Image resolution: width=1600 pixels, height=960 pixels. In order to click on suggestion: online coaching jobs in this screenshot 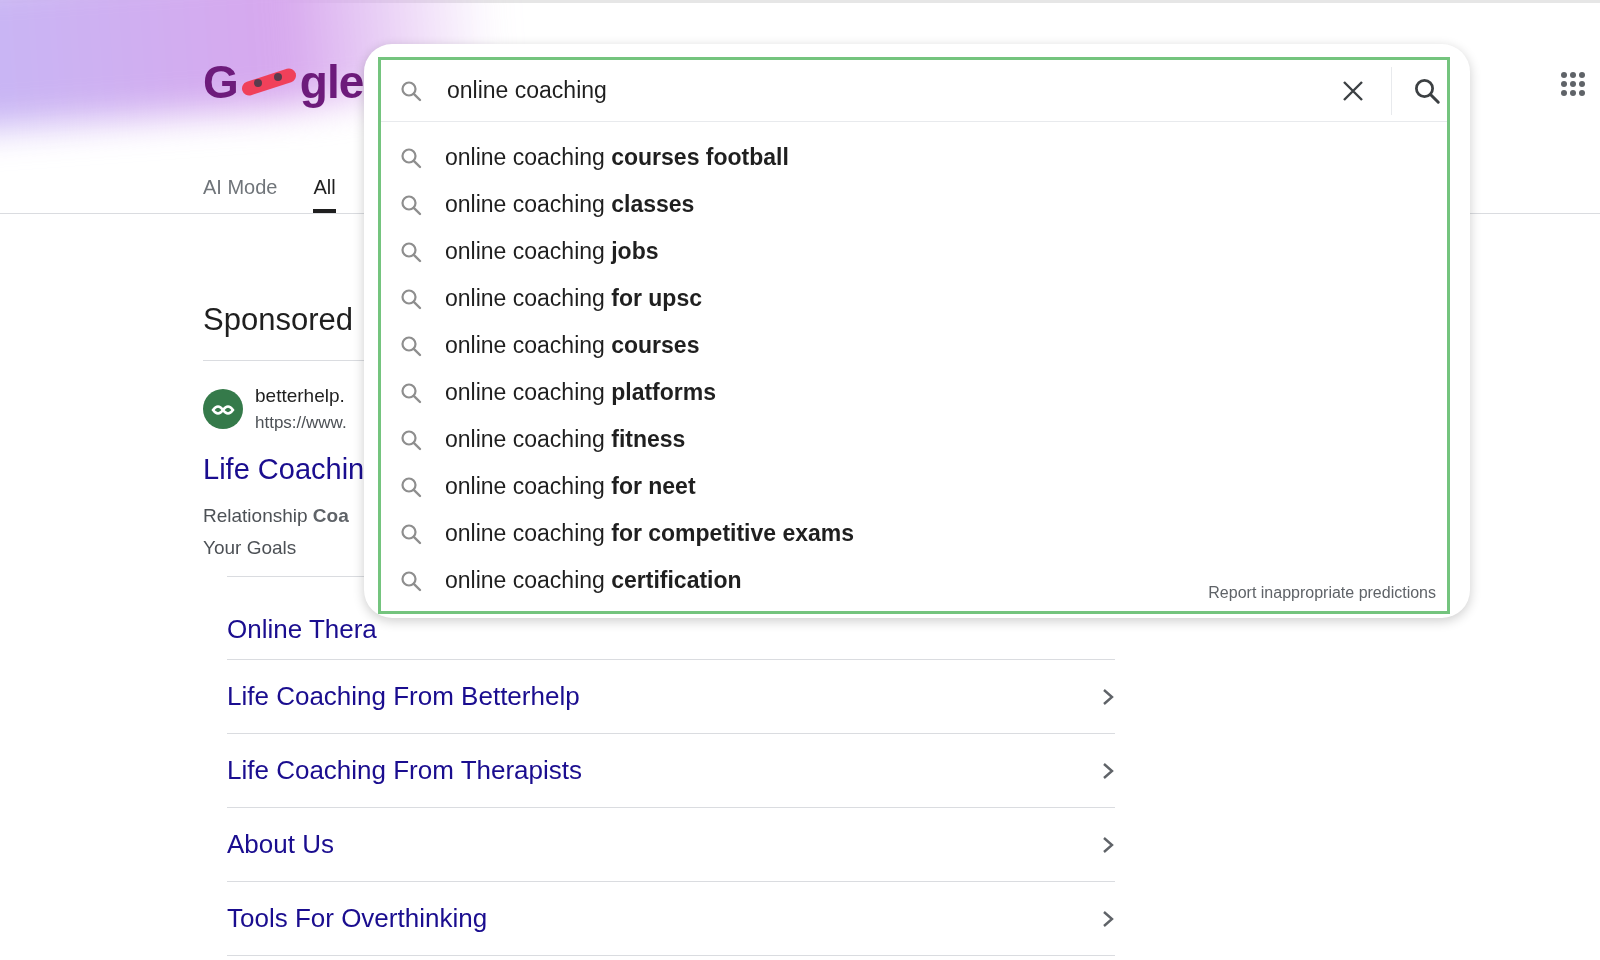, I will do `click(552, 251)`.